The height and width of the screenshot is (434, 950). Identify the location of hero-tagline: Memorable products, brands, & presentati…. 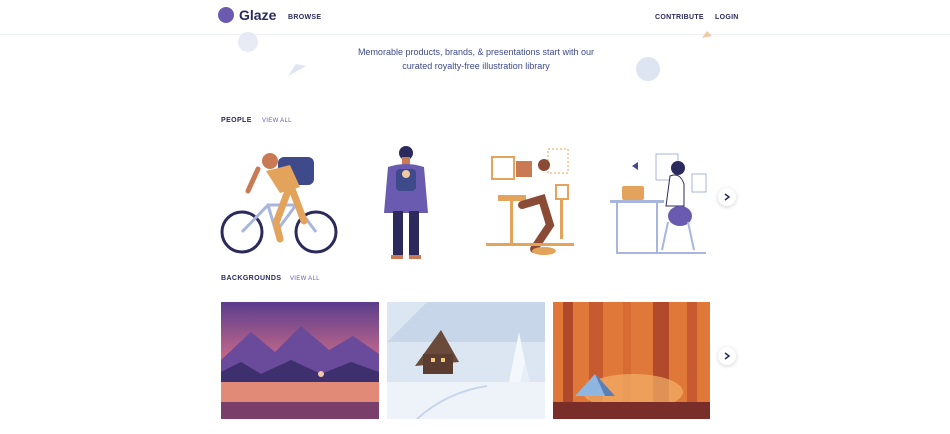
(476, 59).